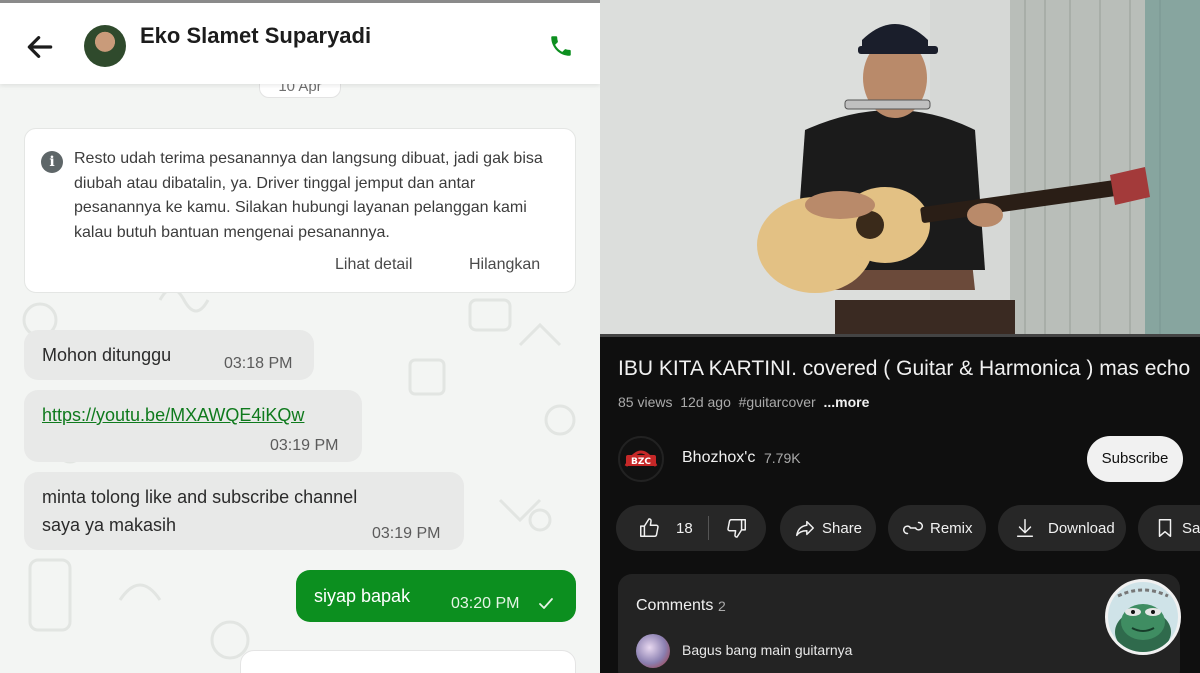 This screenshot has width=1200, height=673. What do you see at coordinates (40, 47) in the screenshot?
I see `back-arrow-icon` at bounding box center [40, 47].